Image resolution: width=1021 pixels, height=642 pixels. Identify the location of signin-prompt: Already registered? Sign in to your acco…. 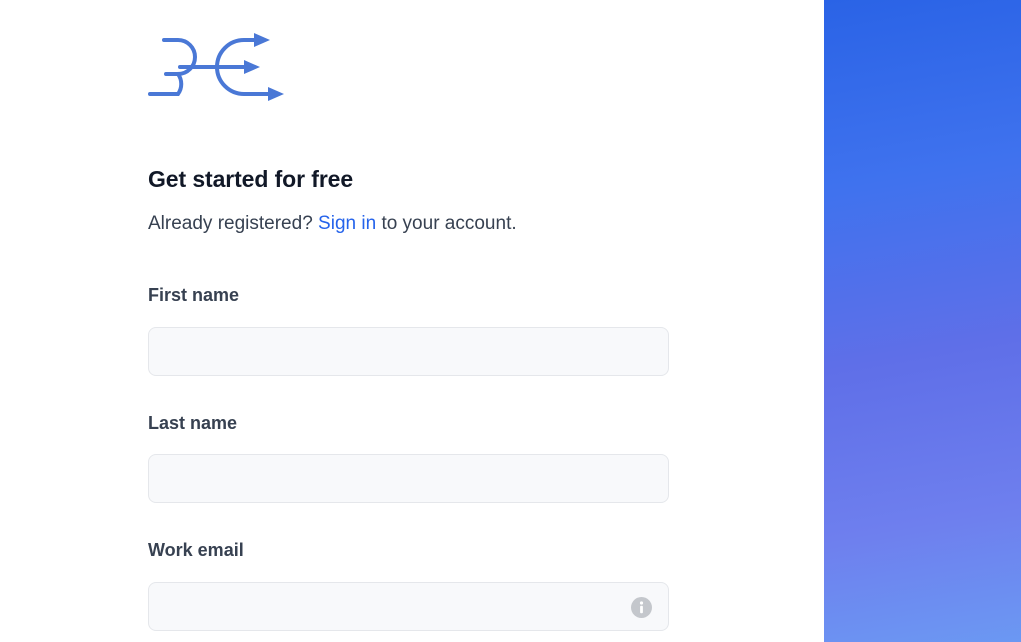
(332, 224).